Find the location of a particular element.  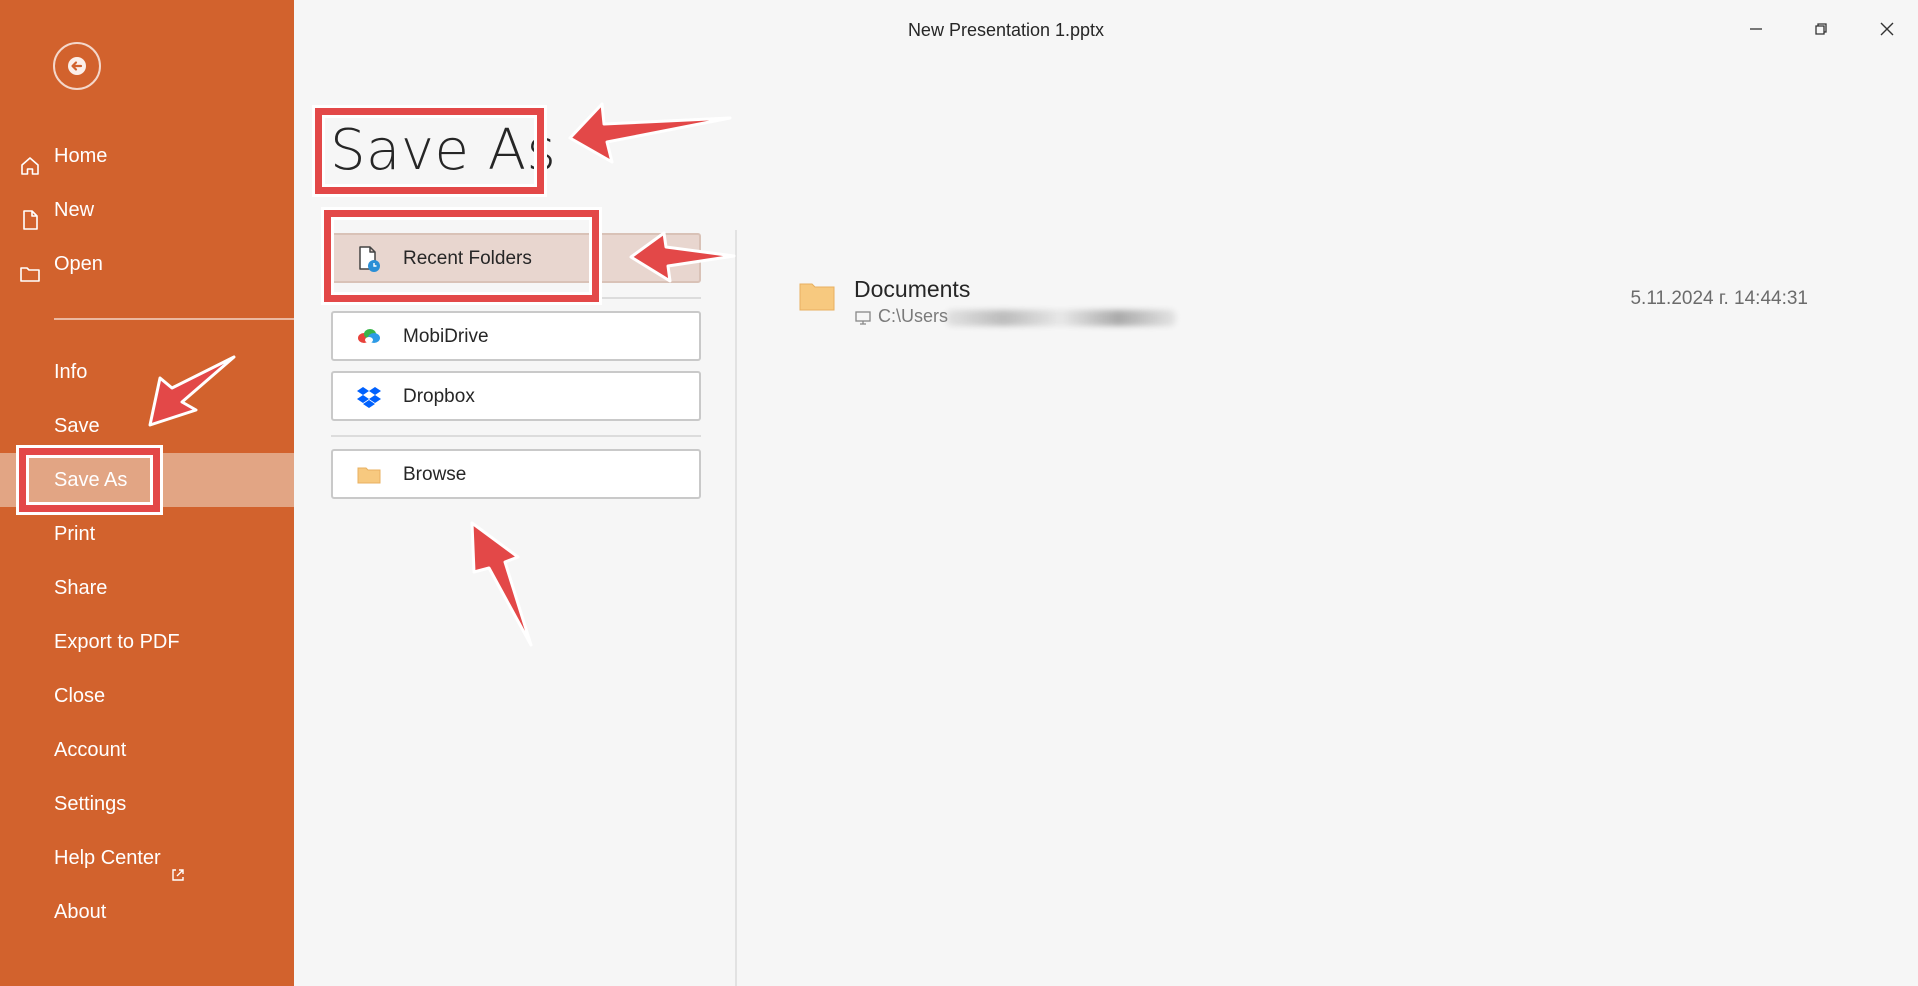

external-link-icon is located at coordinates (178, 865).